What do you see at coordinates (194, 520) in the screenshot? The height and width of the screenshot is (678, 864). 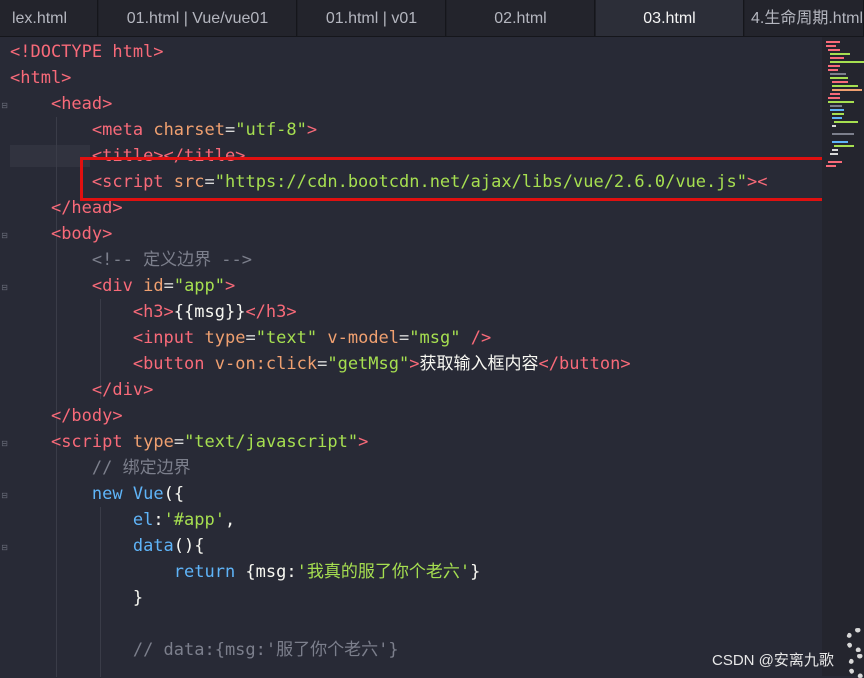 I see `string-value: '#app'` at bounding box center [194, 520].